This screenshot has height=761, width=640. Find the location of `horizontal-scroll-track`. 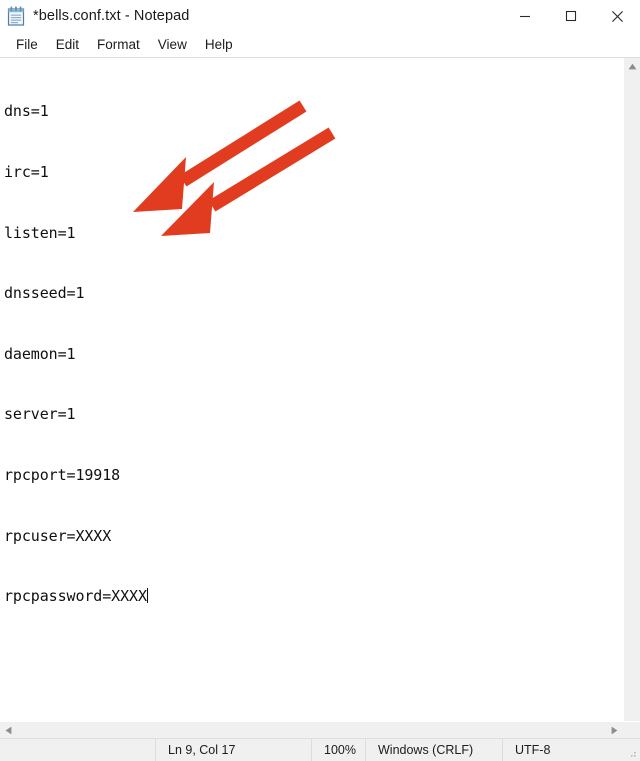

horizontal-scroll-track is located at coordinates (311, 730).